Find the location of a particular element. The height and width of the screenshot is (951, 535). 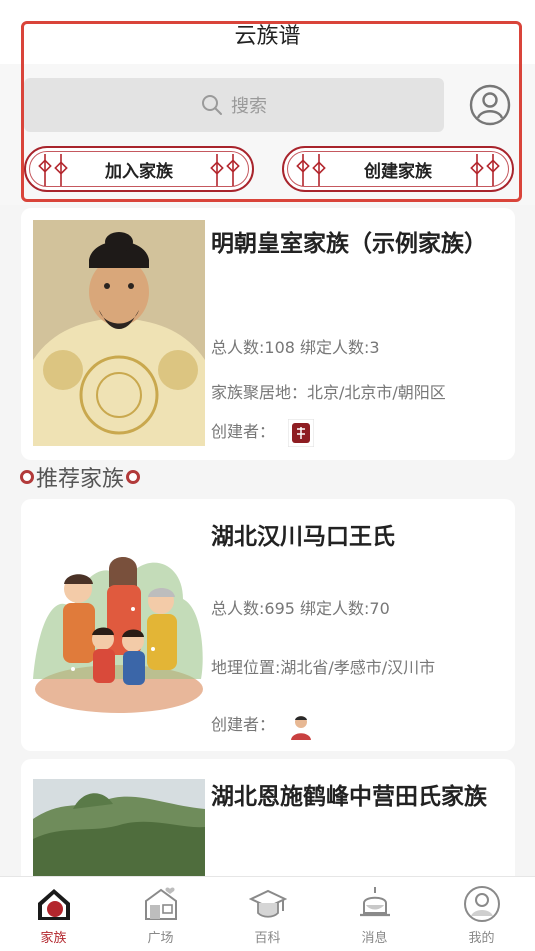

profile-icon is located at coordinates (490, 105).